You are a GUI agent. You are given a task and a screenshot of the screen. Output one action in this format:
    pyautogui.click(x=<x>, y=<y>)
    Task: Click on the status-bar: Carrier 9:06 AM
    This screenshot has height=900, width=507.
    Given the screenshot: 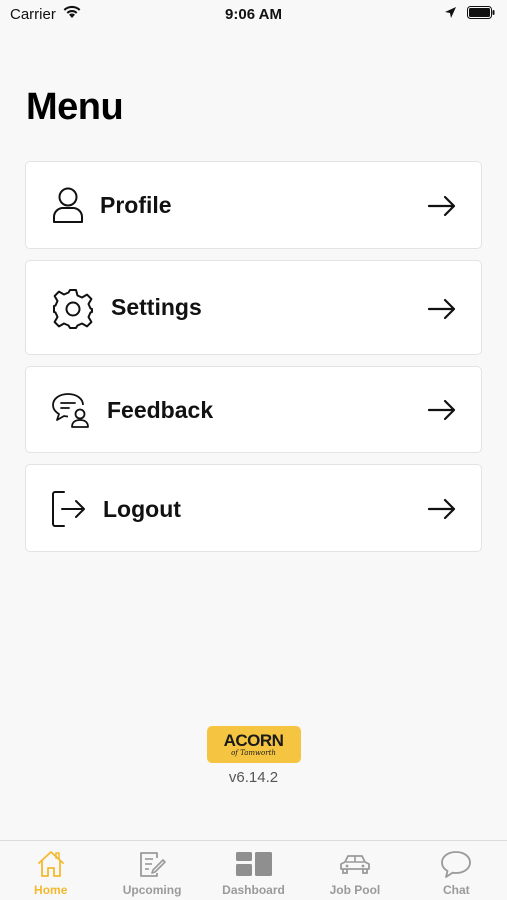 What is the action you would take?
    pyautogui.click(x=253, y=14)
    